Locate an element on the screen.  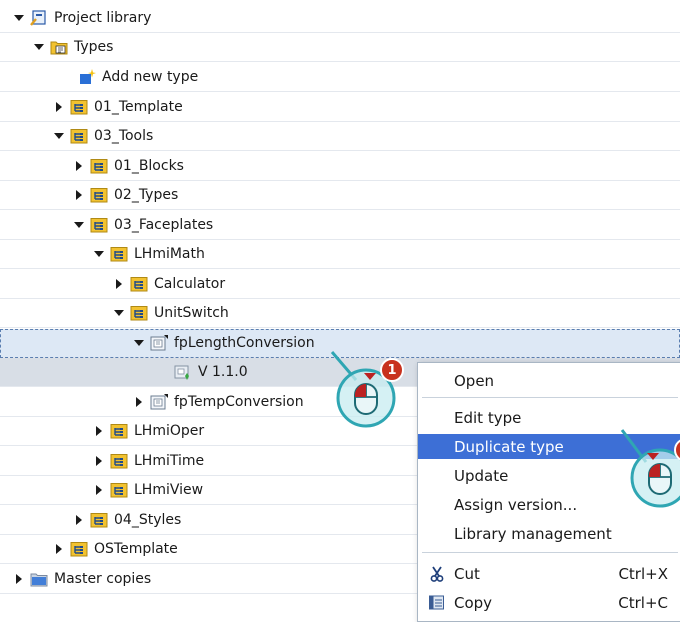
menu-item-label: Library management is located at coordinates (533, 533).